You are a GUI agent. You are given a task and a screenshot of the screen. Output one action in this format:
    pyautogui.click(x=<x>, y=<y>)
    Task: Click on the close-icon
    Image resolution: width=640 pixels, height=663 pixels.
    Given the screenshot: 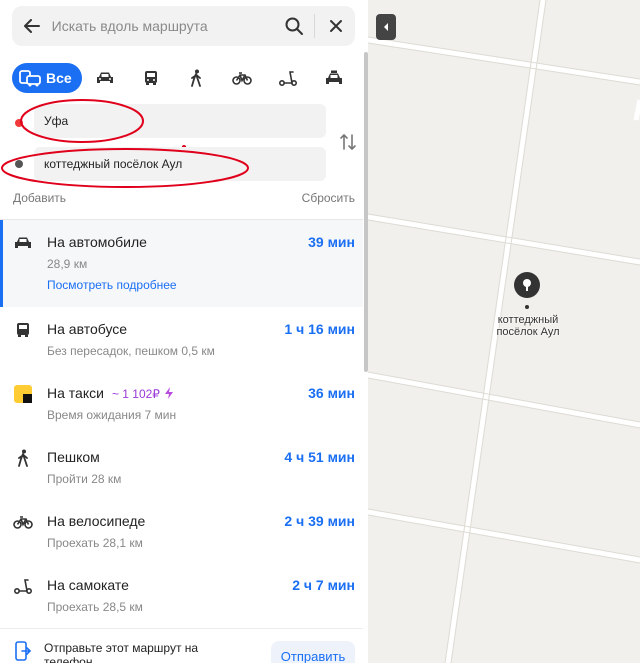 What is the action you would take?
    pyautogui.click(x=336, y=26)
    